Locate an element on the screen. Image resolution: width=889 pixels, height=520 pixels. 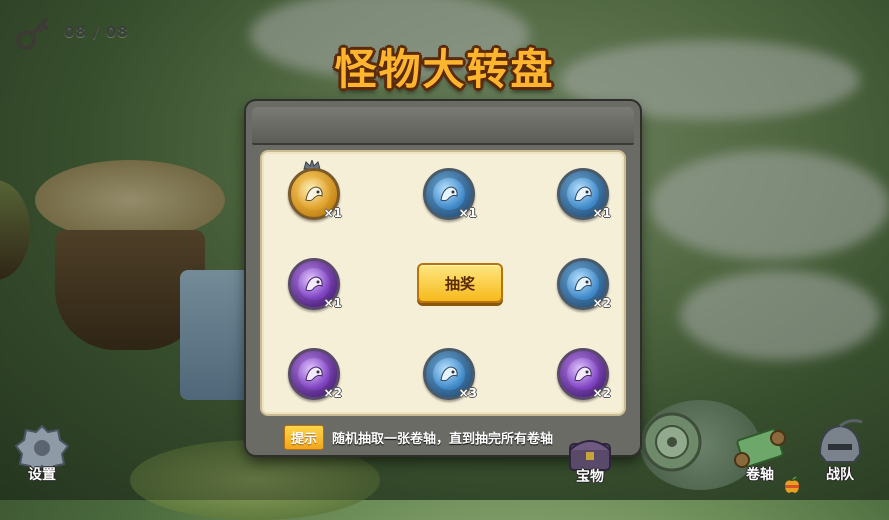
hint-badge: 提示 is located at coordinates (304, 437).